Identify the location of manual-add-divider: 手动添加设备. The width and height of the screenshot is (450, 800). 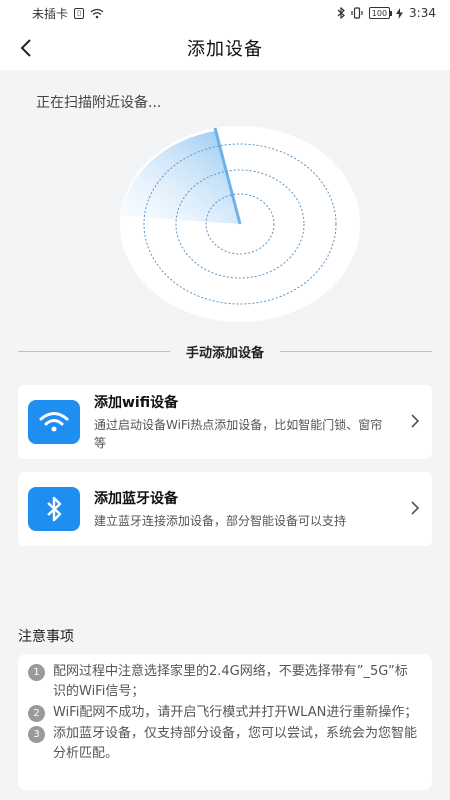
(225, 351).